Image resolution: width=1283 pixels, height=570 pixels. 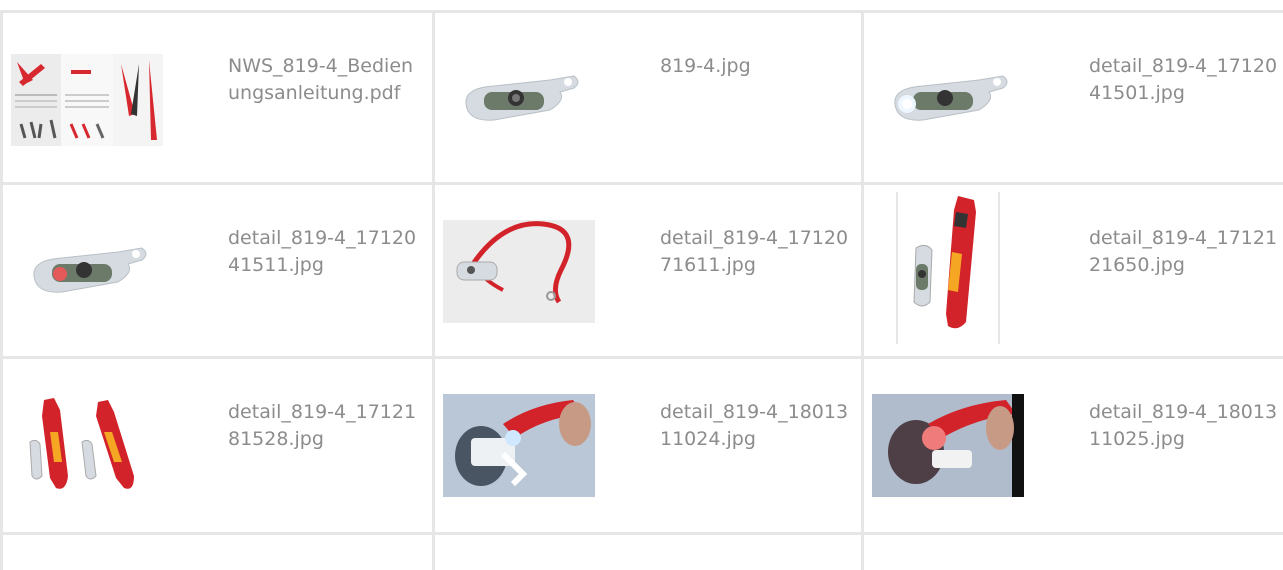 I want to click on file-name: detail_819-4_1712041501.jpg, so click(x=1184, y=80).